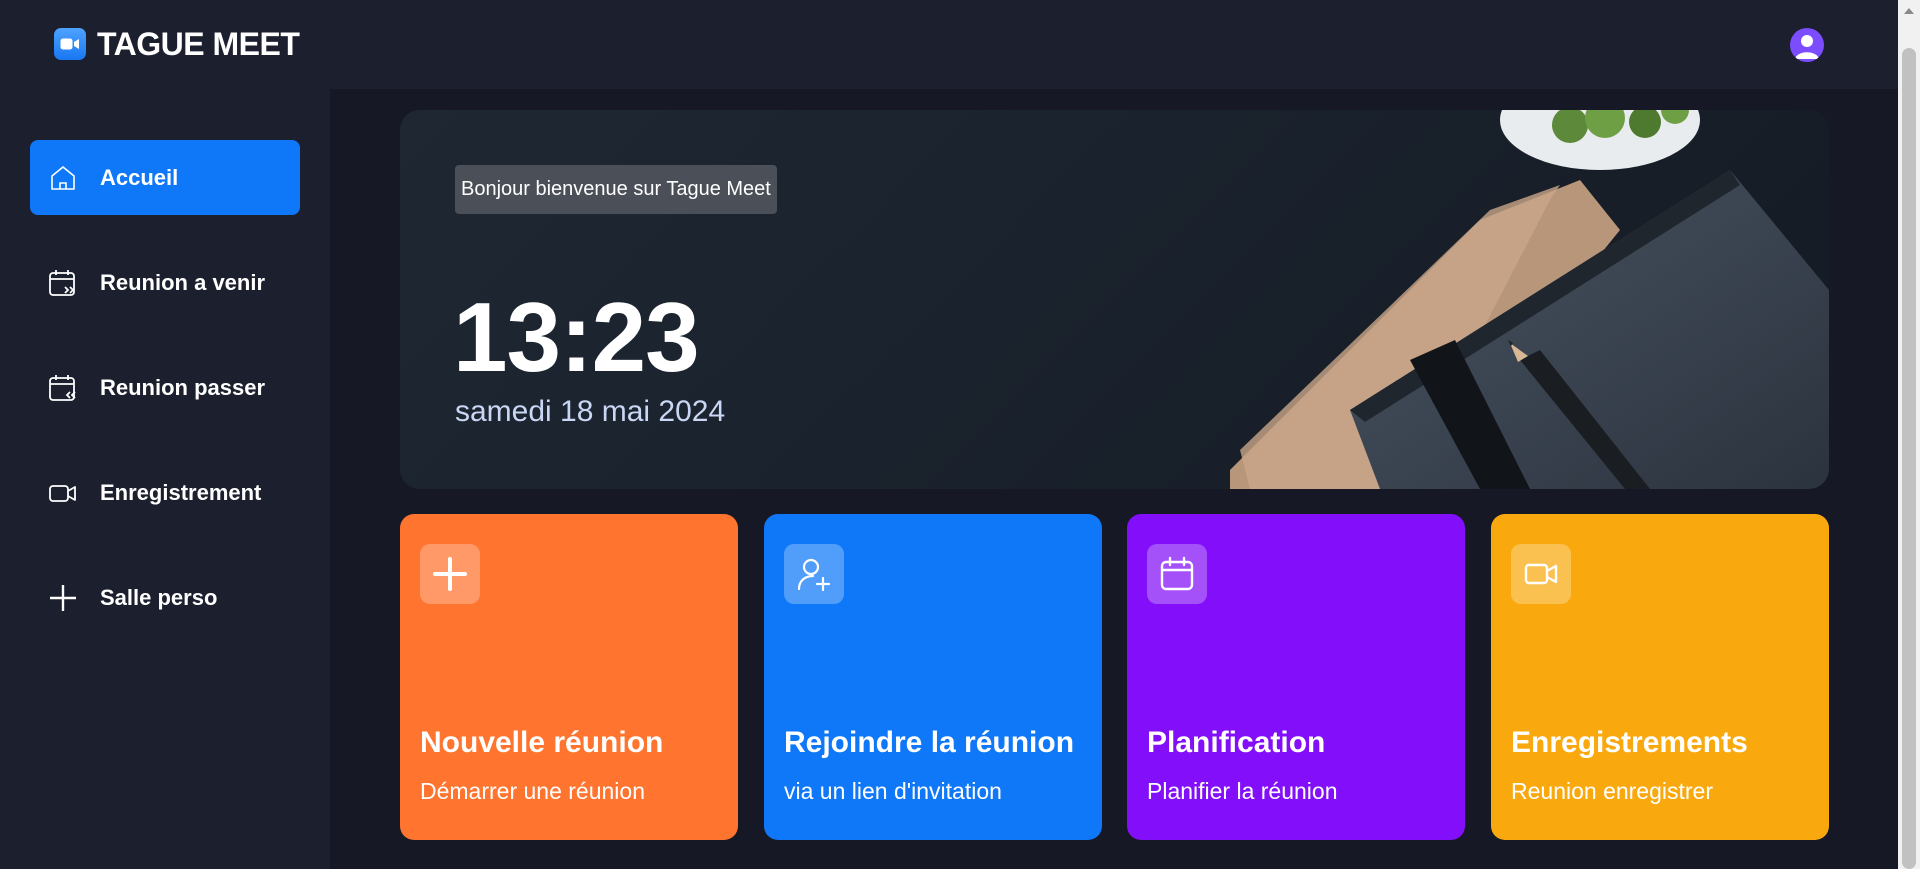  What do you see at coordinates (1660, 677) in the screenshot?
I see `card-recordings: Enregistrements Reunion enregistrer` at bounding box center [1660, 677].